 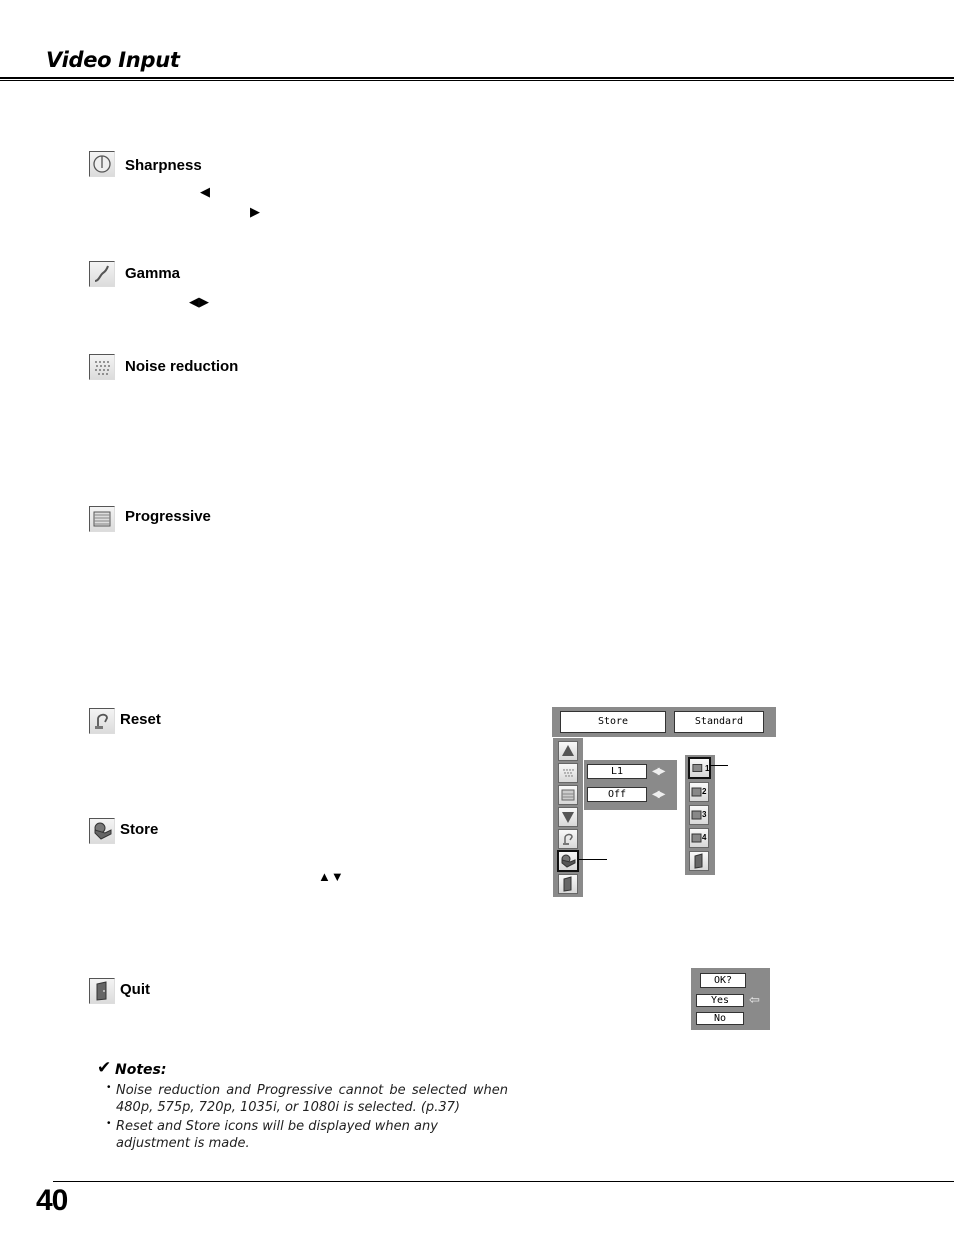 I want to click on store-heading: Store, so click(x=139, y=829).